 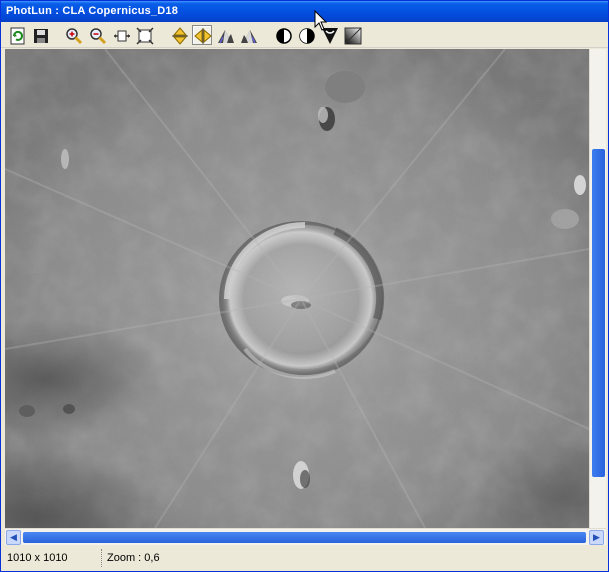 I want to click on mountain-right-icon, so click(x=249, y=37).